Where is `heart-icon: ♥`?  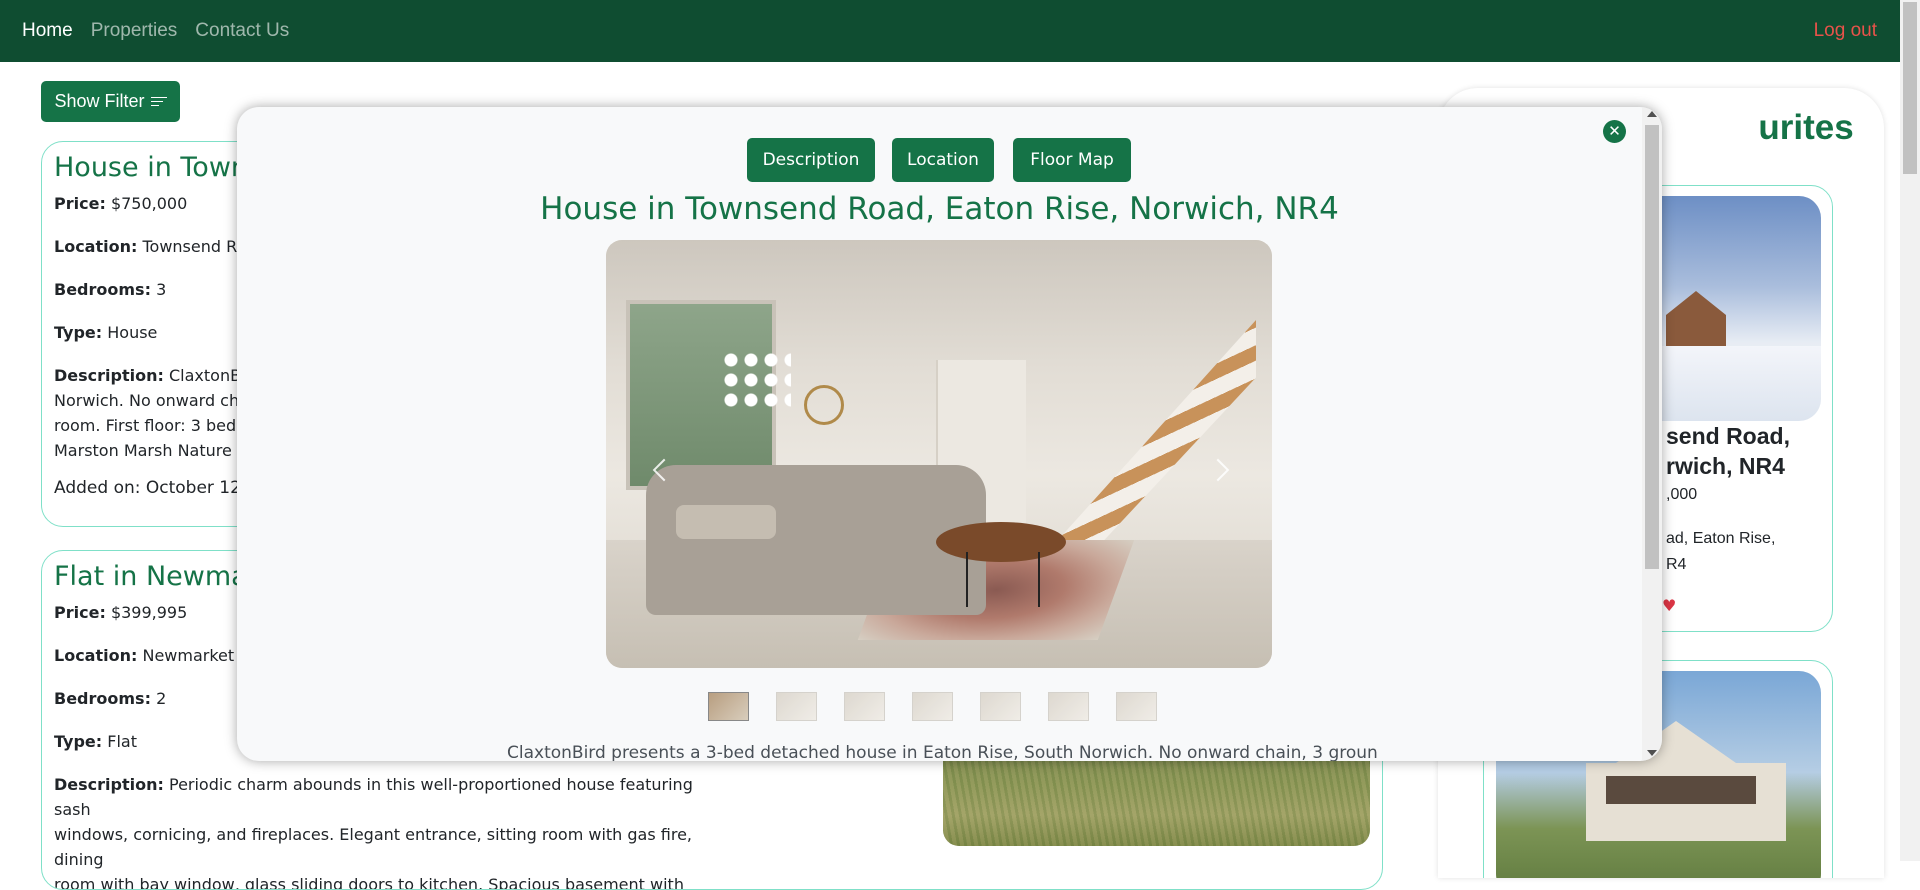
heart-icon: ♥ is located at coordinates (1669, 605).